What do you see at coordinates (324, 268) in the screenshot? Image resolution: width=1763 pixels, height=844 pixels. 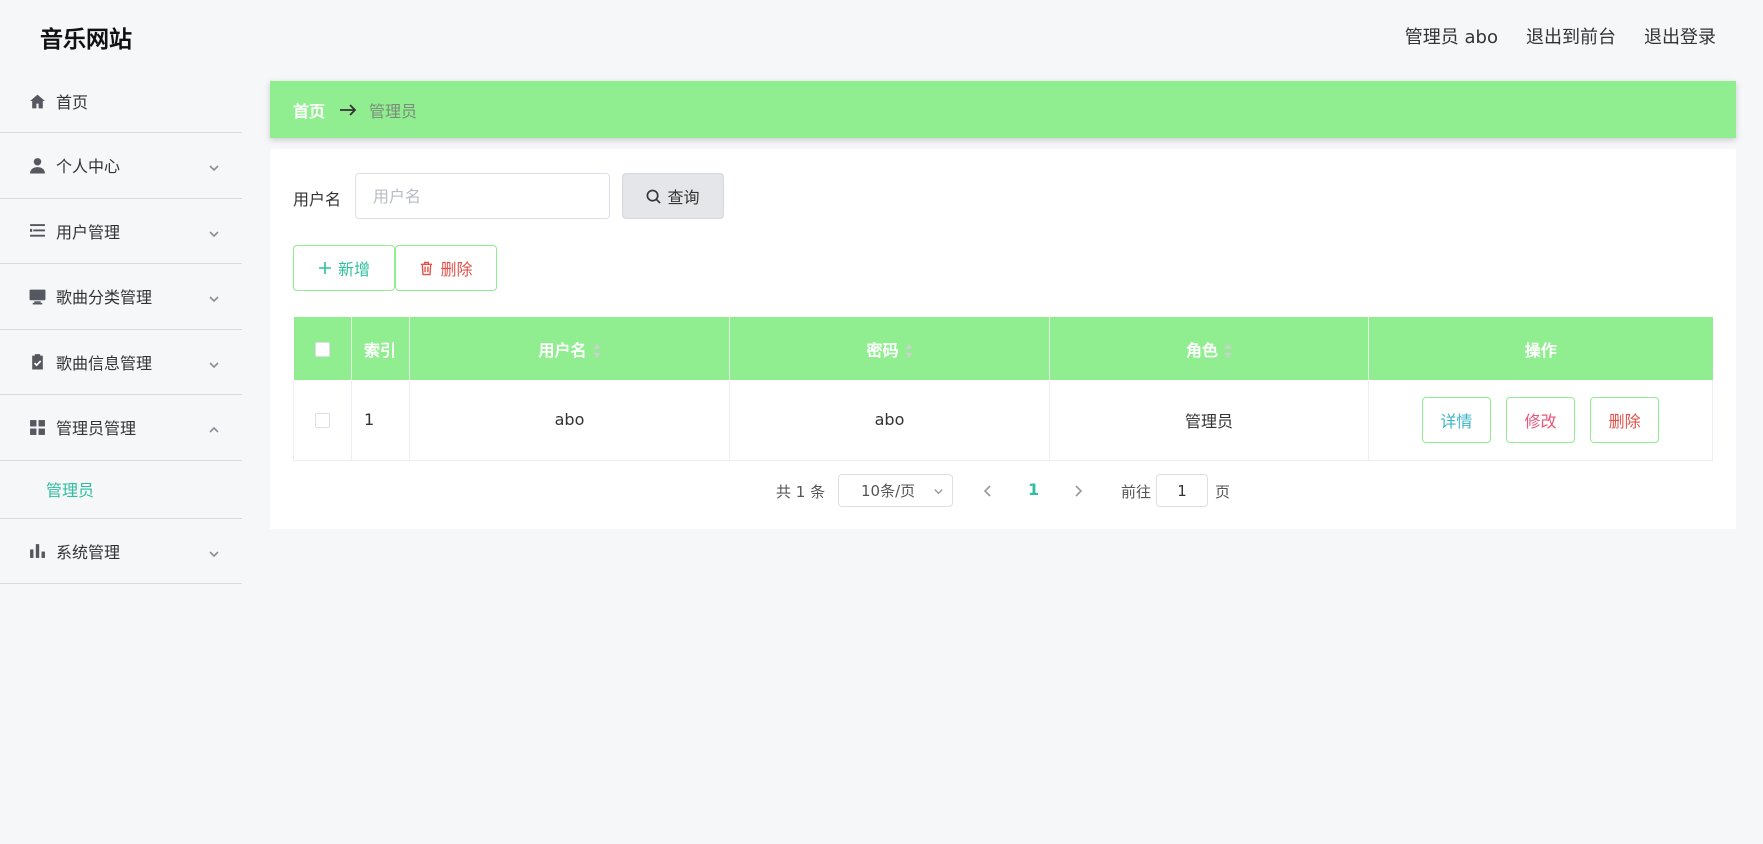 I see `plus-icon` at bounding box center [324, 268].